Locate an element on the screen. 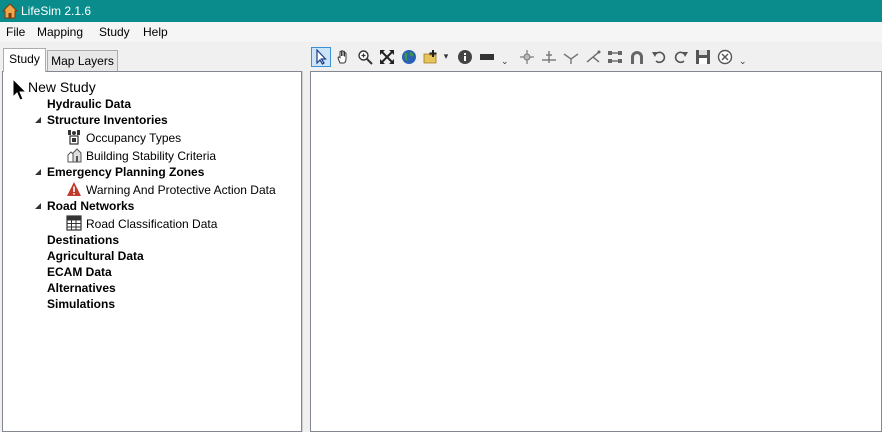 The width and height of the screenshot is (882, 432). undo-tool is located at coordinates (659, 57).